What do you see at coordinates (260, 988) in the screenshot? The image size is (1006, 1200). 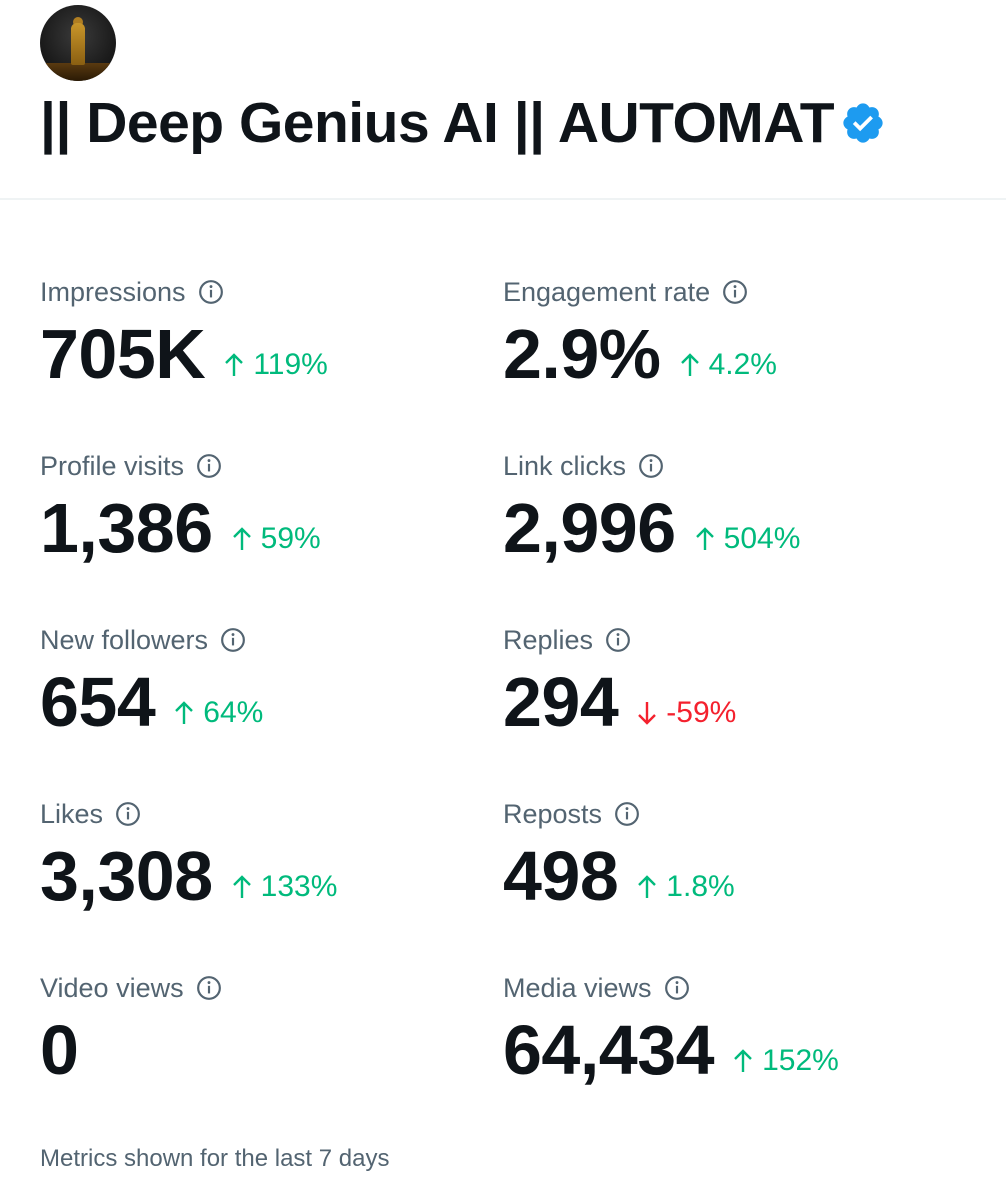 I see `metric-label-row: Video views` at bounding box center [260, 988].